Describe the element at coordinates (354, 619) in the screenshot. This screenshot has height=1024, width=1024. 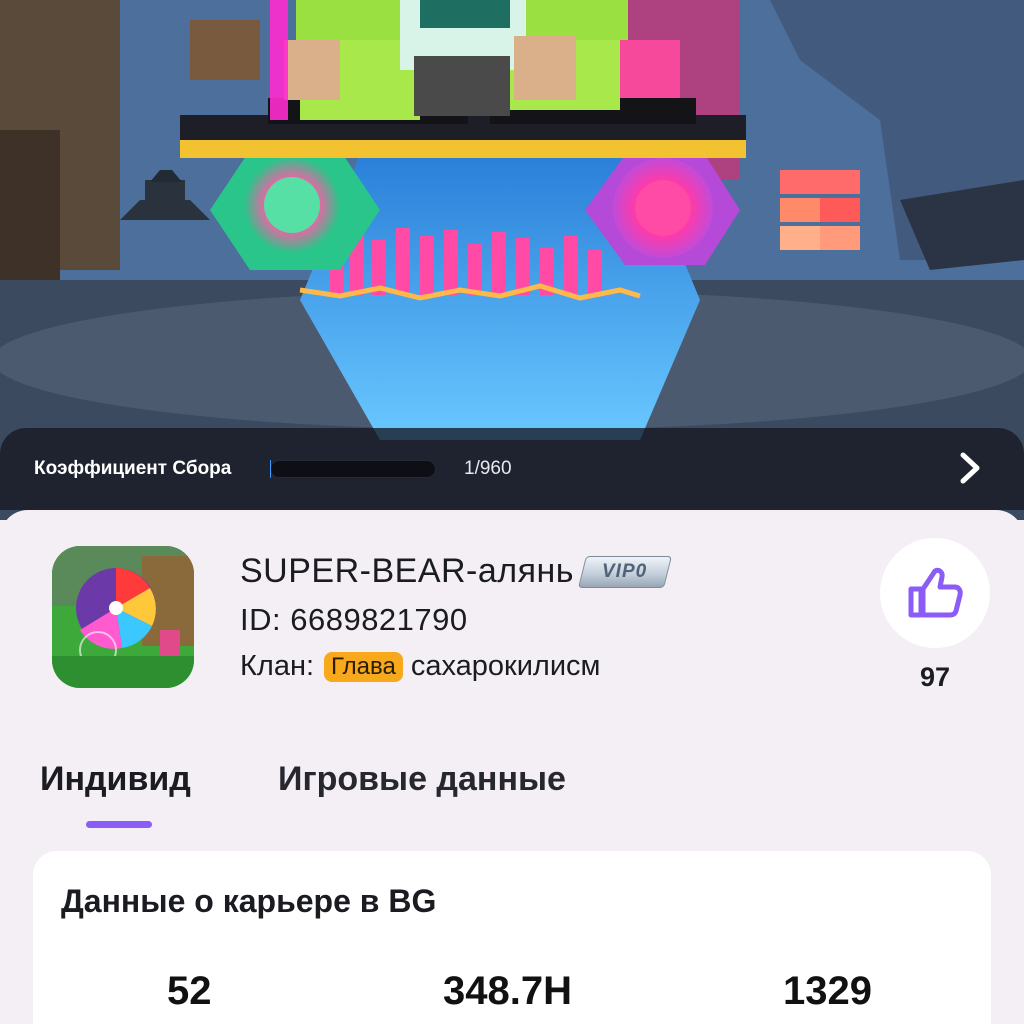
I see `user-id: ID: 6689821790` at that location.